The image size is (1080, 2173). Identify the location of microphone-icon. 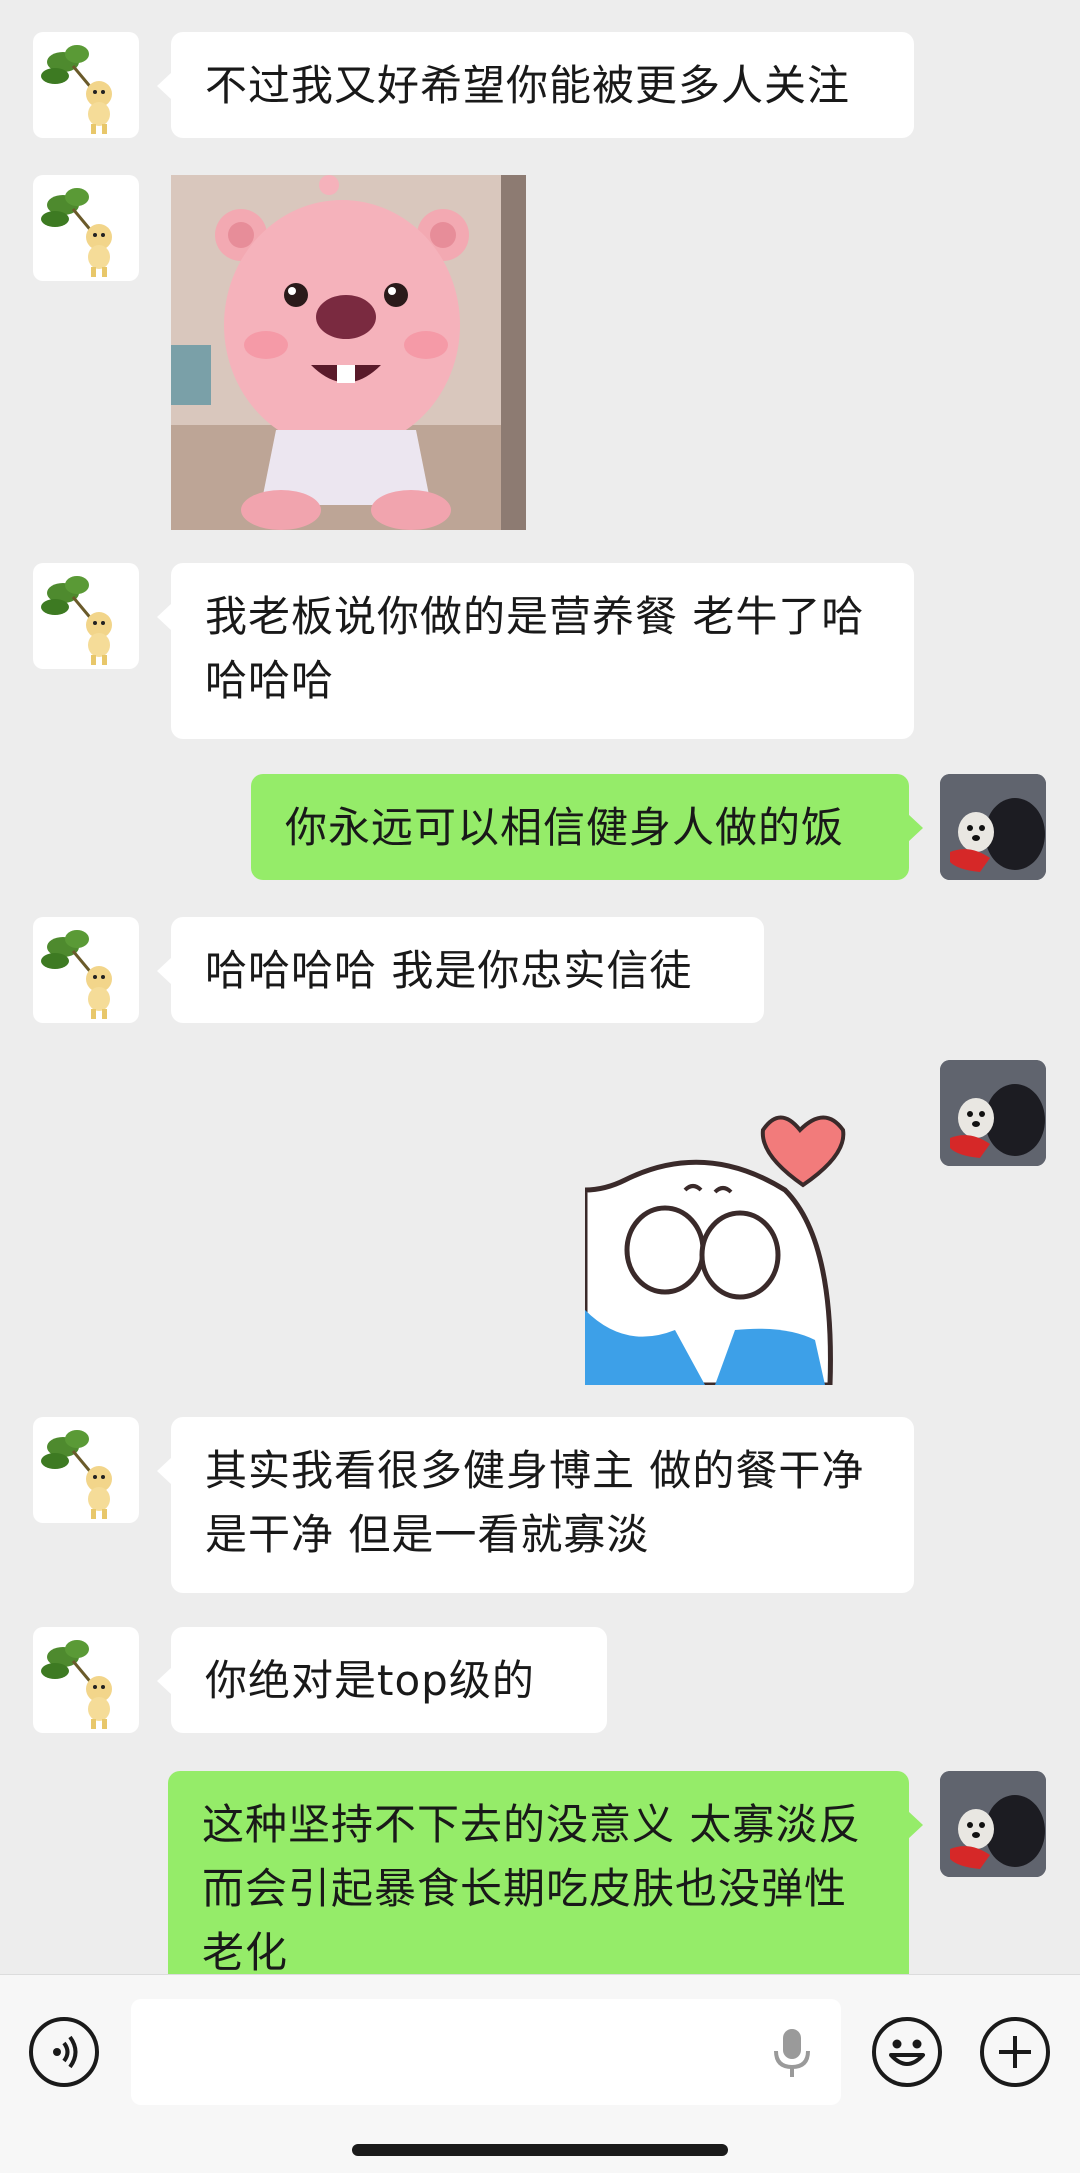
(792, 2053).